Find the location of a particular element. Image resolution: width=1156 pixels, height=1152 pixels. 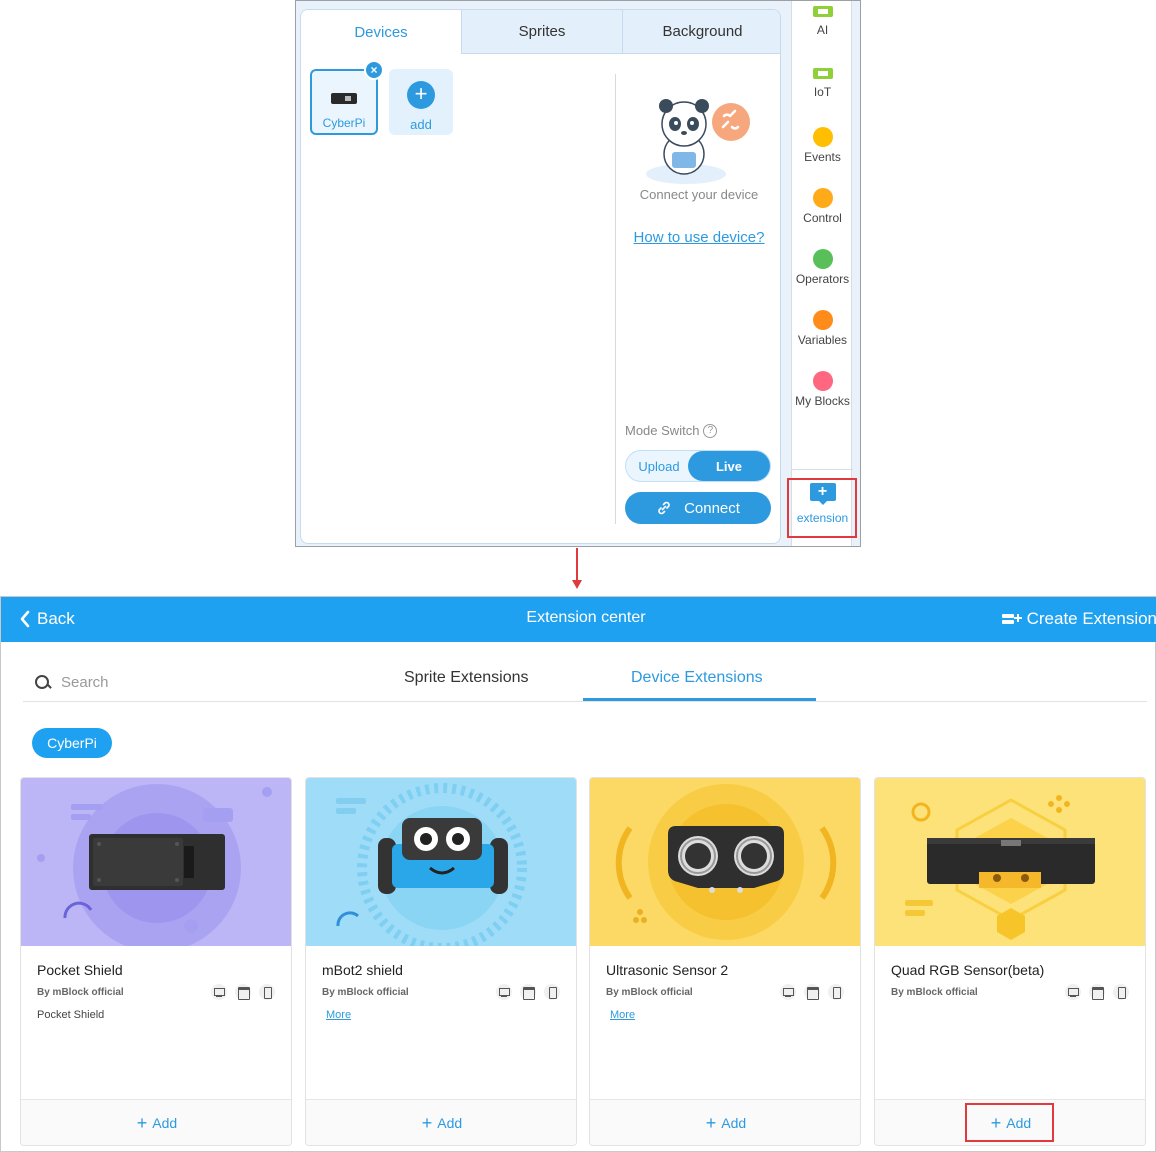

add-device-label: add is located at coordinates (421, 124).